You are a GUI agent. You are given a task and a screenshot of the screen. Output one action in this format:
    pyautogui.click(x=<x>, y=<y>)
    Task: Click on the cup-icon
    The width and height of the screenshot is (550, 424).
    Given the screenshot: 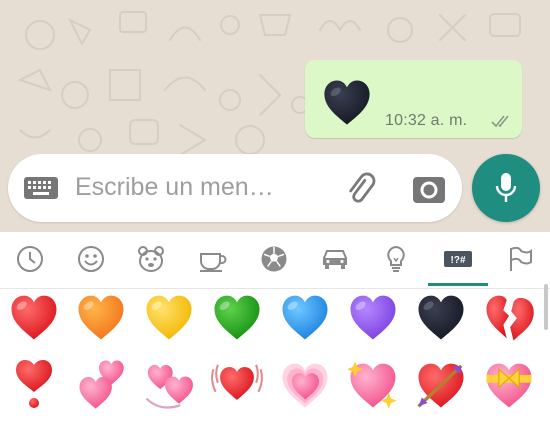 What is the action you would take?
    pyautogui.click(x=213, y=259)
    